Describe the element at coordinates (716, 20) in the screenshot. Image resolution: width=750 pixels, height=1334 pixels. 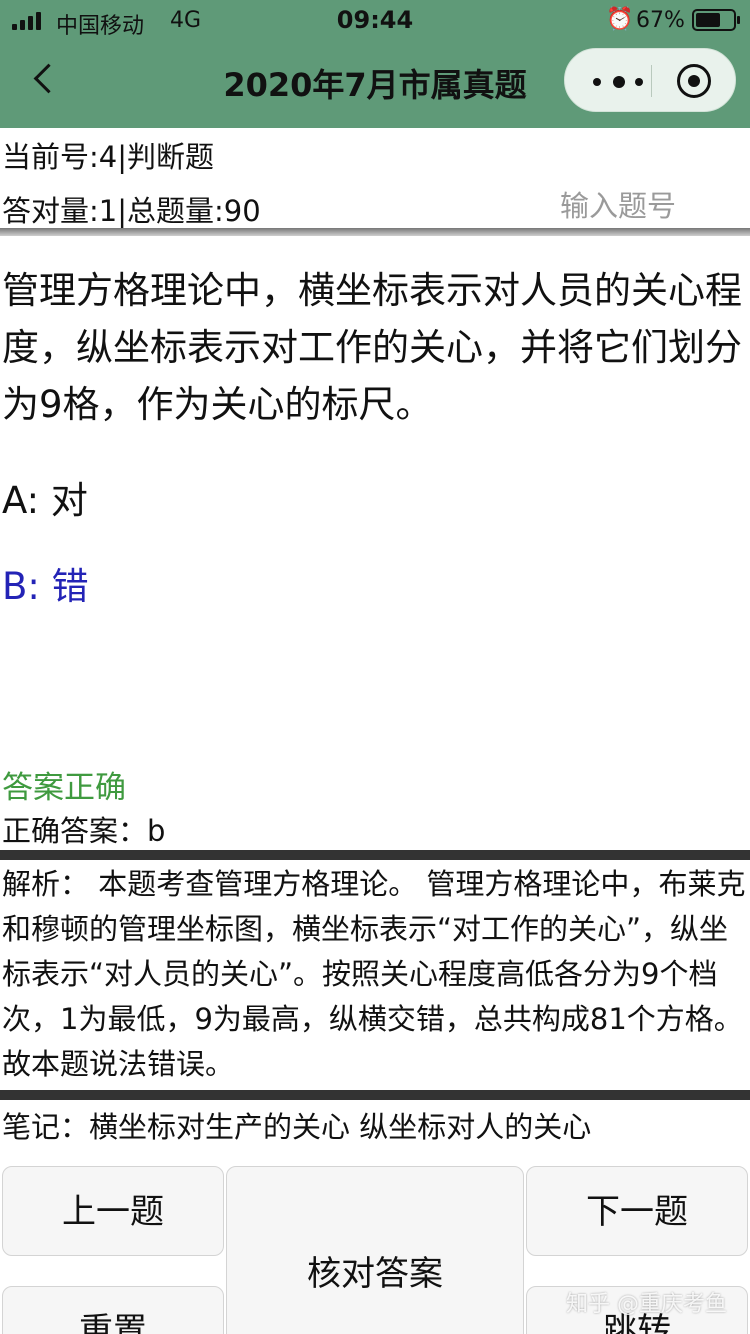
I see `battery-icon` at that location.